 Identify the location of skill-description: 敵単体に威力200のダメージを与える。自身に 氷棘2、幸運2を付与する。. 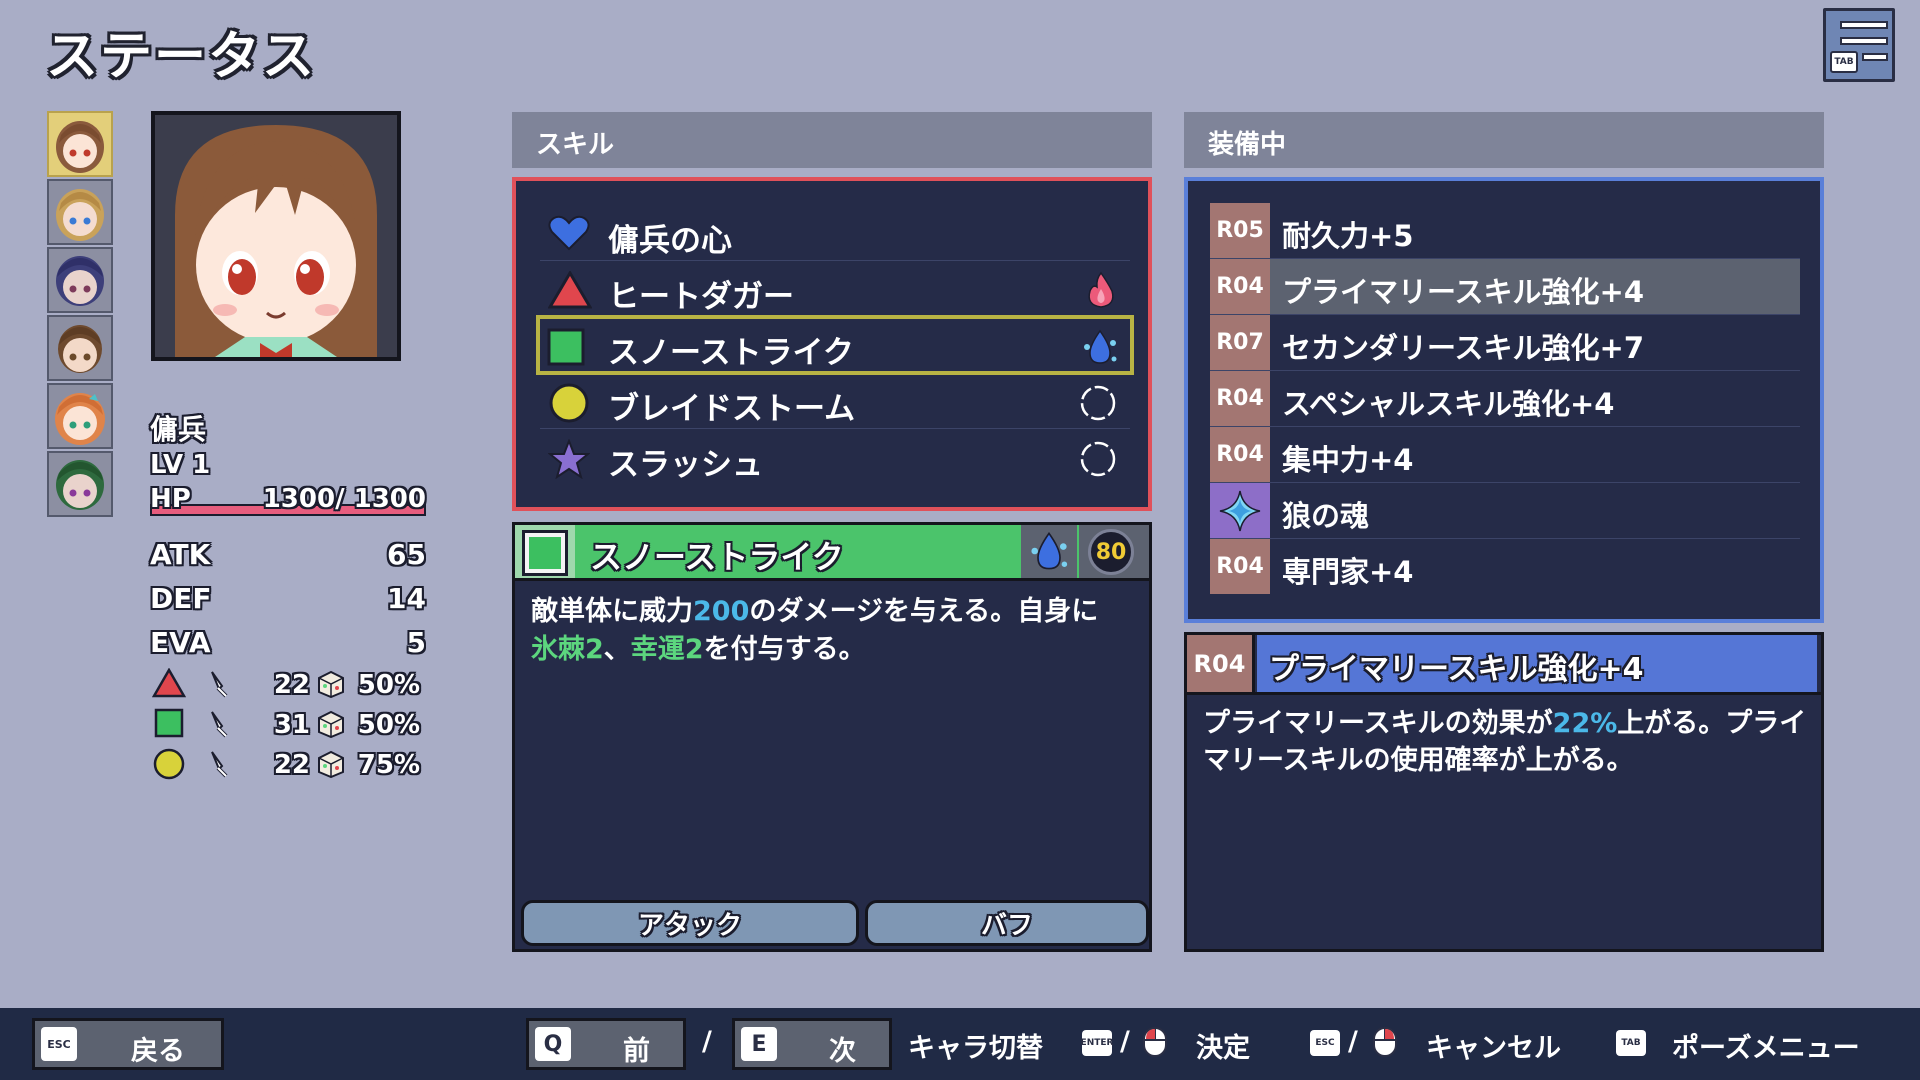
(836, 631).